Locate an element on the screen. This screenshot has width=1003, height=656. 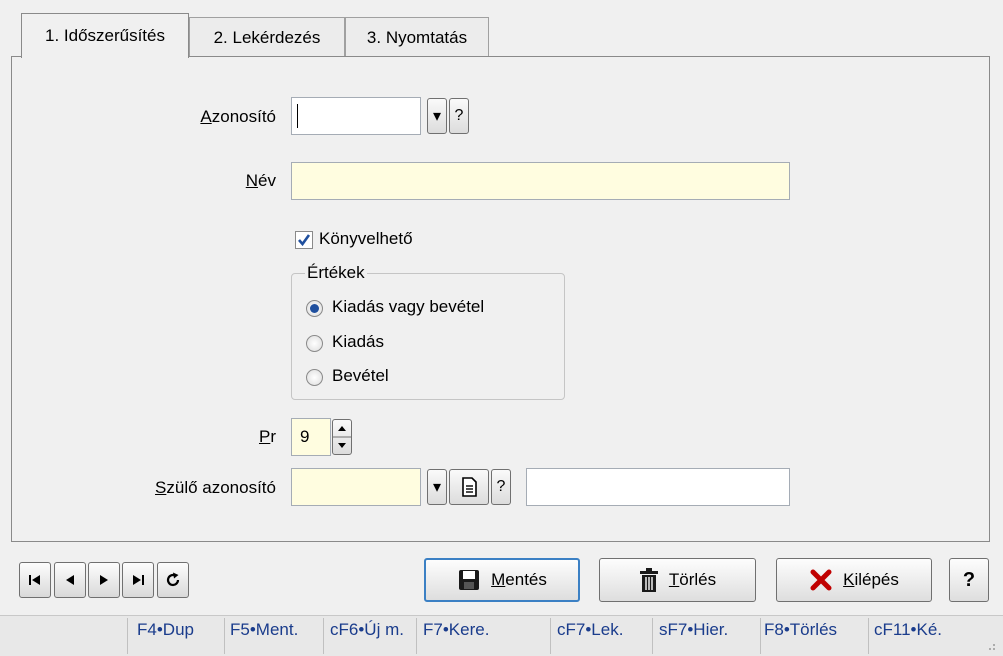
radio-kiadas-vagy-bevetel is located at coordinates (314, 308).